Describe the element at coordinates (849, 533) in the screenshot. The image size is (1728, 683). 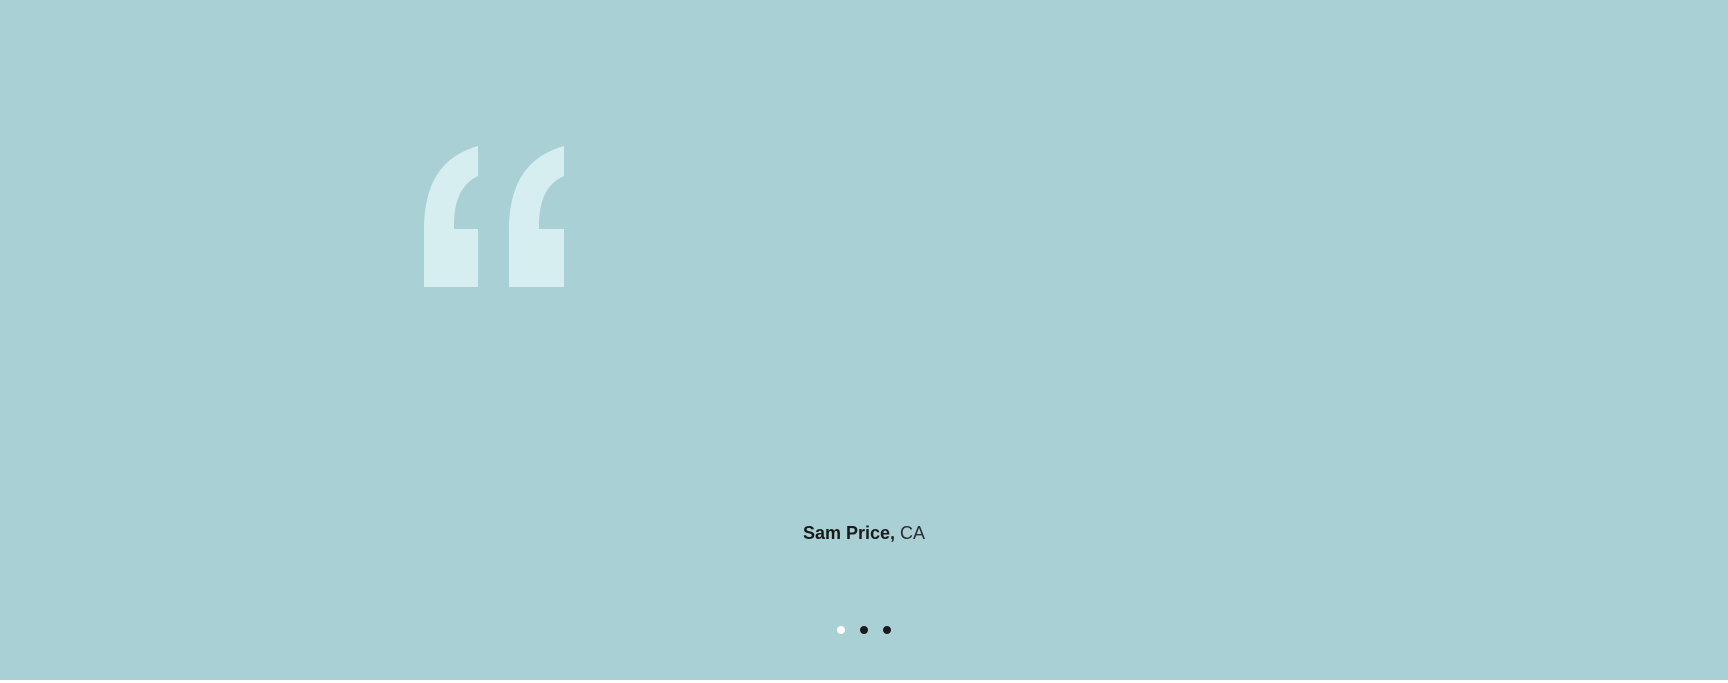
I see `author-name: Sam Price,` at that location.